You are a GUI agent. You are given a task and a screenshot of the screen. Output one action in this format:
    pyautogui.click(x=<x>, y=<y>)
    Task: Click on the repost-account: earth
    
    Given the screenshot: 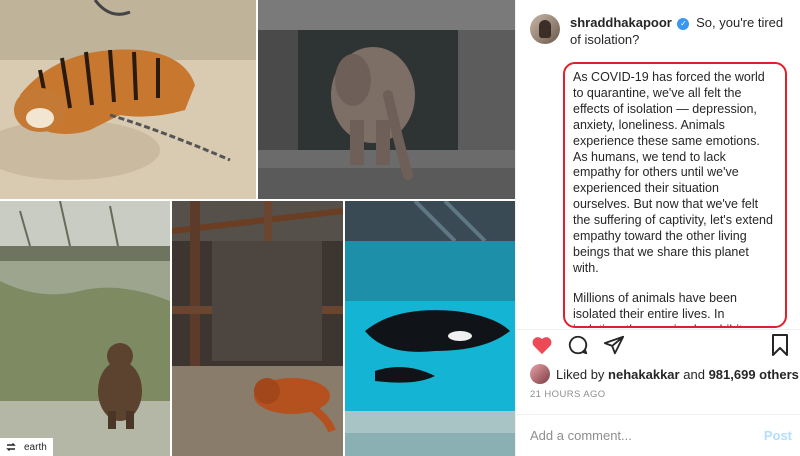 What is the action you would take?
    pyautogui.click(x=35, y=447)
    